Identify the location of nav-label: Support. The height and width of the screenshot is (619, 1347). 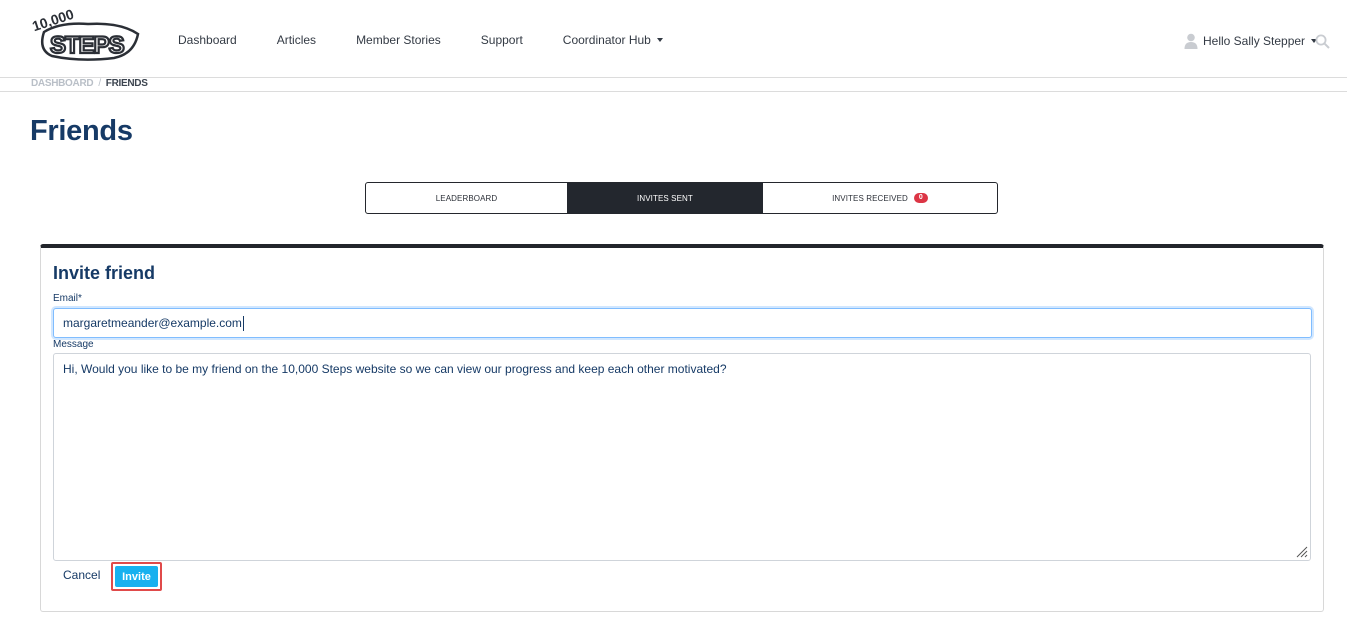
(501, 40).